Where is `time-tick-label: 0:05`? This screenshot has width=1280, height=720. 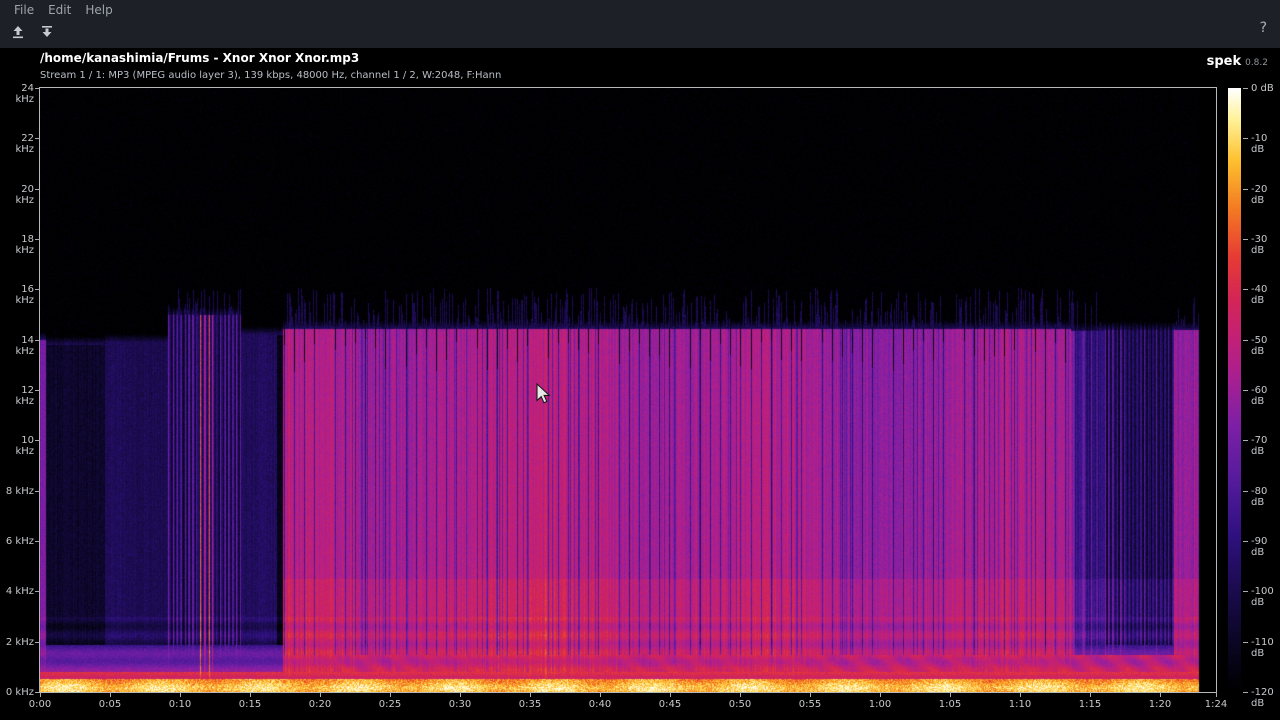 time-tick-label: 0:05 is located at coordinates (110, 704).